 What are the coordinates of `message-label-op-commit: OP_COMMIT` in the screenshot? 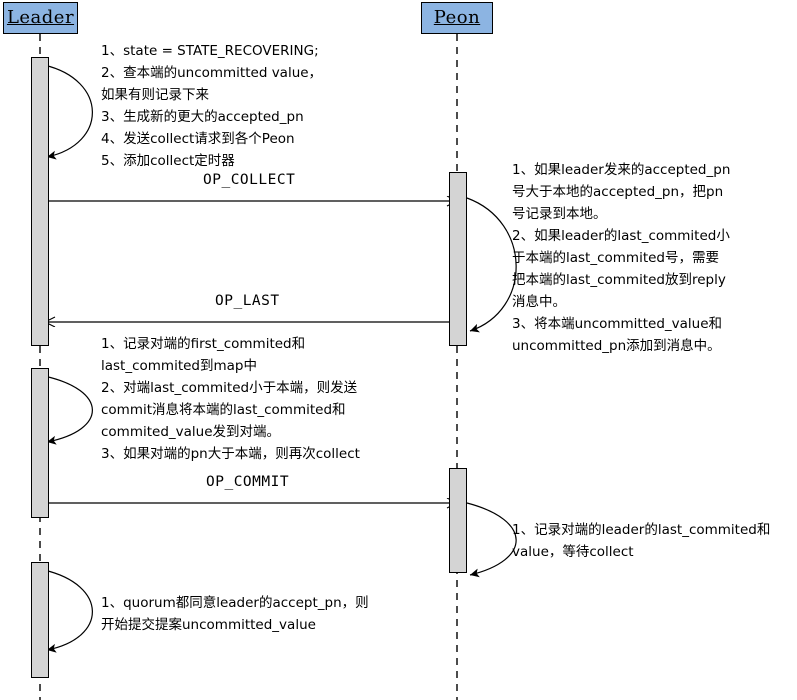 It's located at (248, 482).